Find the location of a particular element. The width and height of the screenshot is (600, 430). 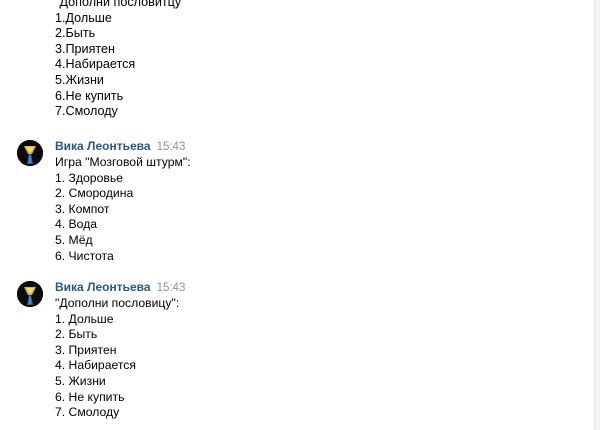

message-line: 2. Смородина is located at coordinates (94, 193).